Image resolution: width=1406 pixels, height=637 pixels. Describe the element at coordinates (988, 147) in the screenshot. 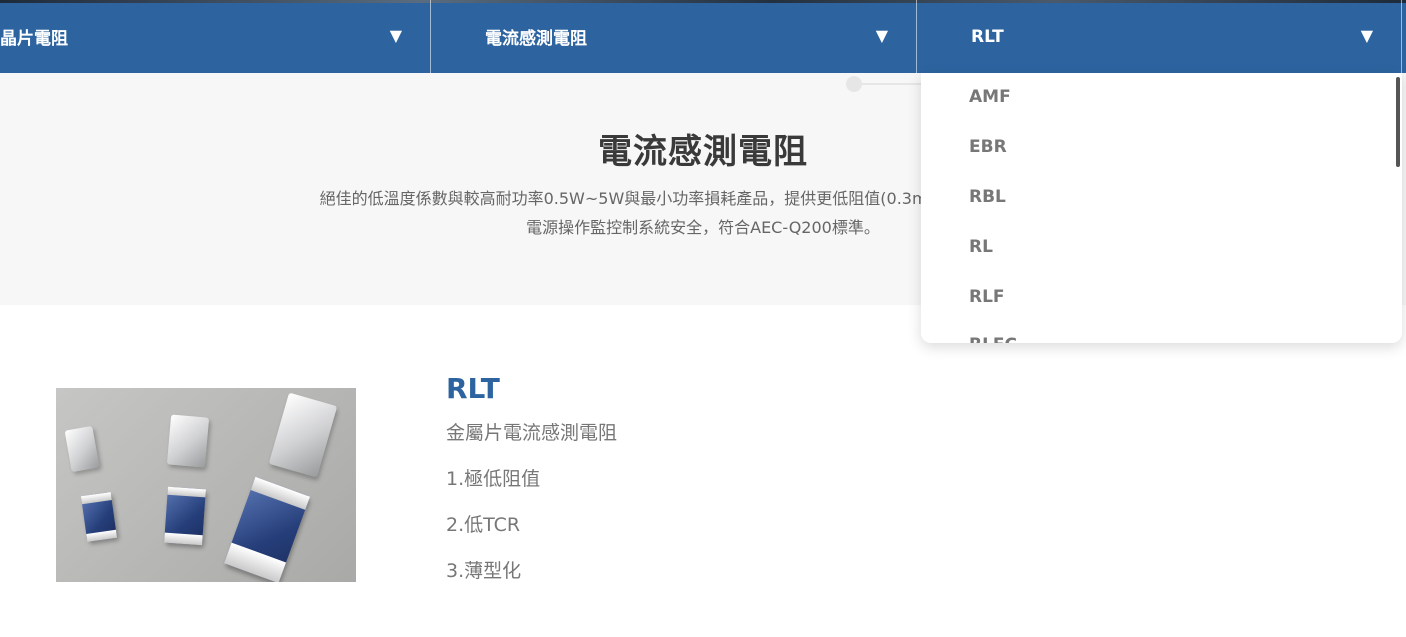

I see `dropdown-option-ebr: EBR` at that location.